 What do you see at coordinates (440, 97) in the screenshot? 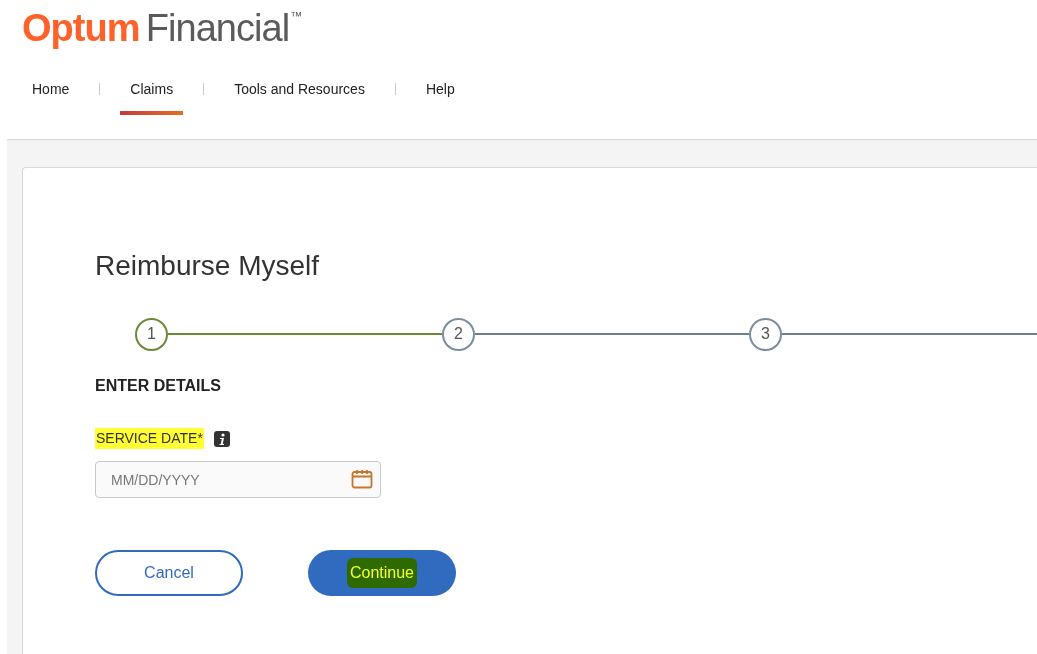
I see `nav-tab: Help` at bounding box center [440, 97].